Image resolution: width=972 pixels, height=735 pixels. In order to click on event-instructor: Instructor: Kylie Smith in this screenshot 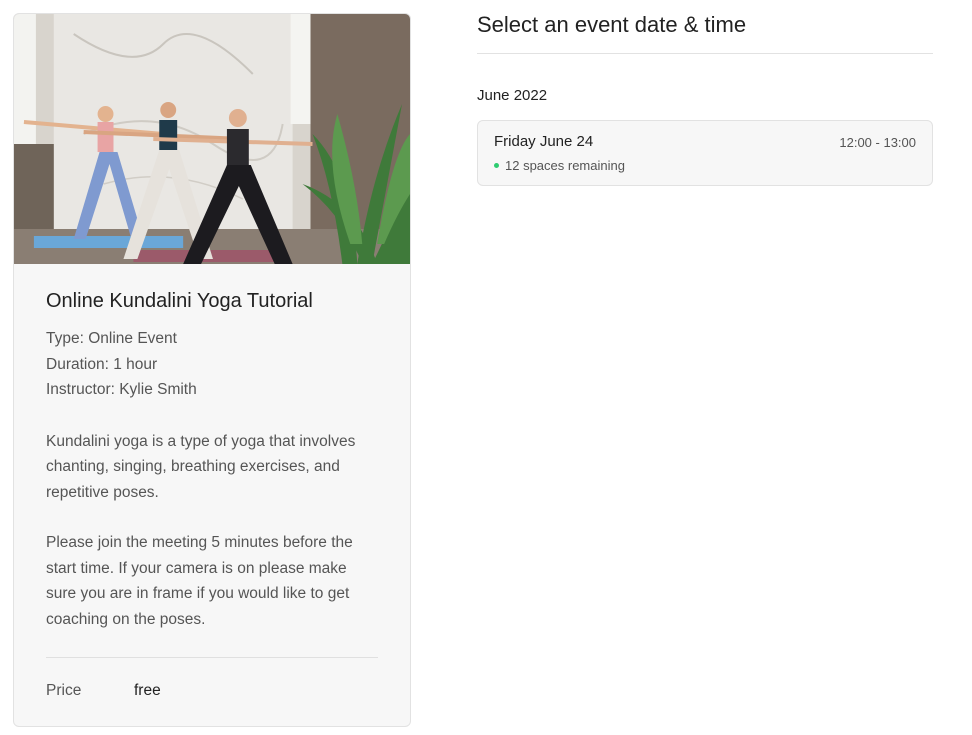, I will do `click(121, 389)`.